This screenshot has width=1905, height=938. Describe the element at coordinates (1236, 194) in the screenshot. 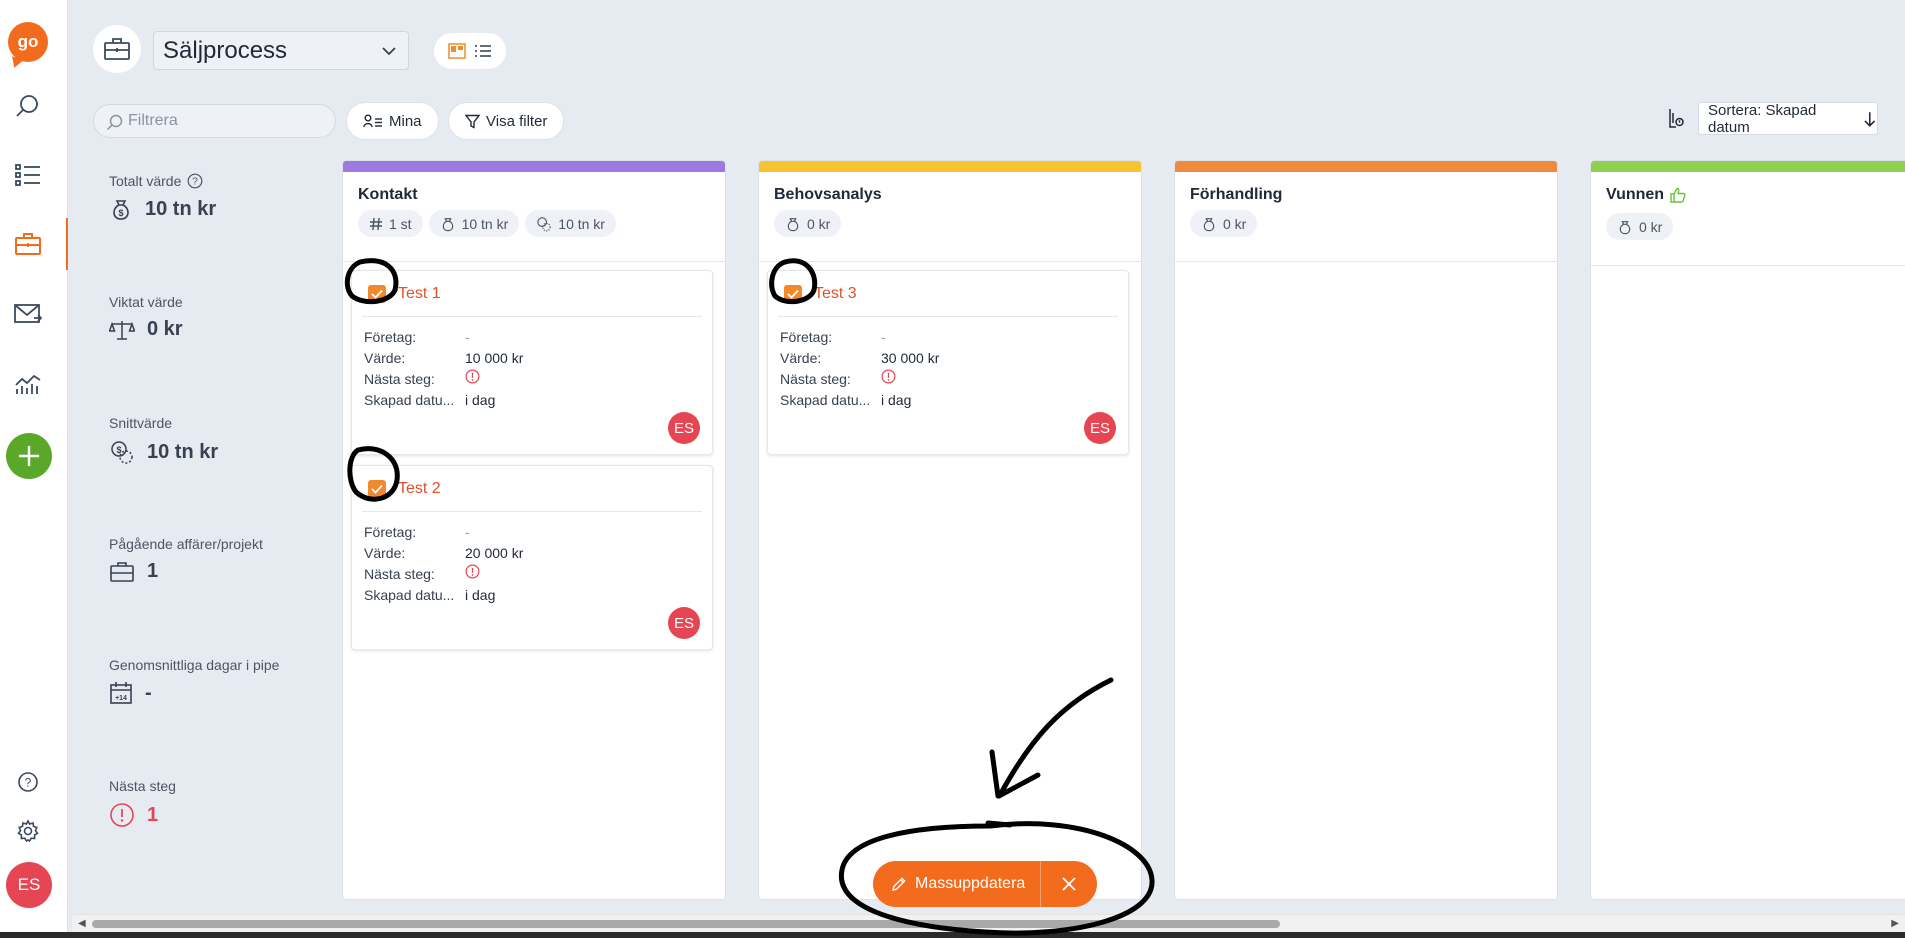

I see `column-title: Förhandling` at that location.